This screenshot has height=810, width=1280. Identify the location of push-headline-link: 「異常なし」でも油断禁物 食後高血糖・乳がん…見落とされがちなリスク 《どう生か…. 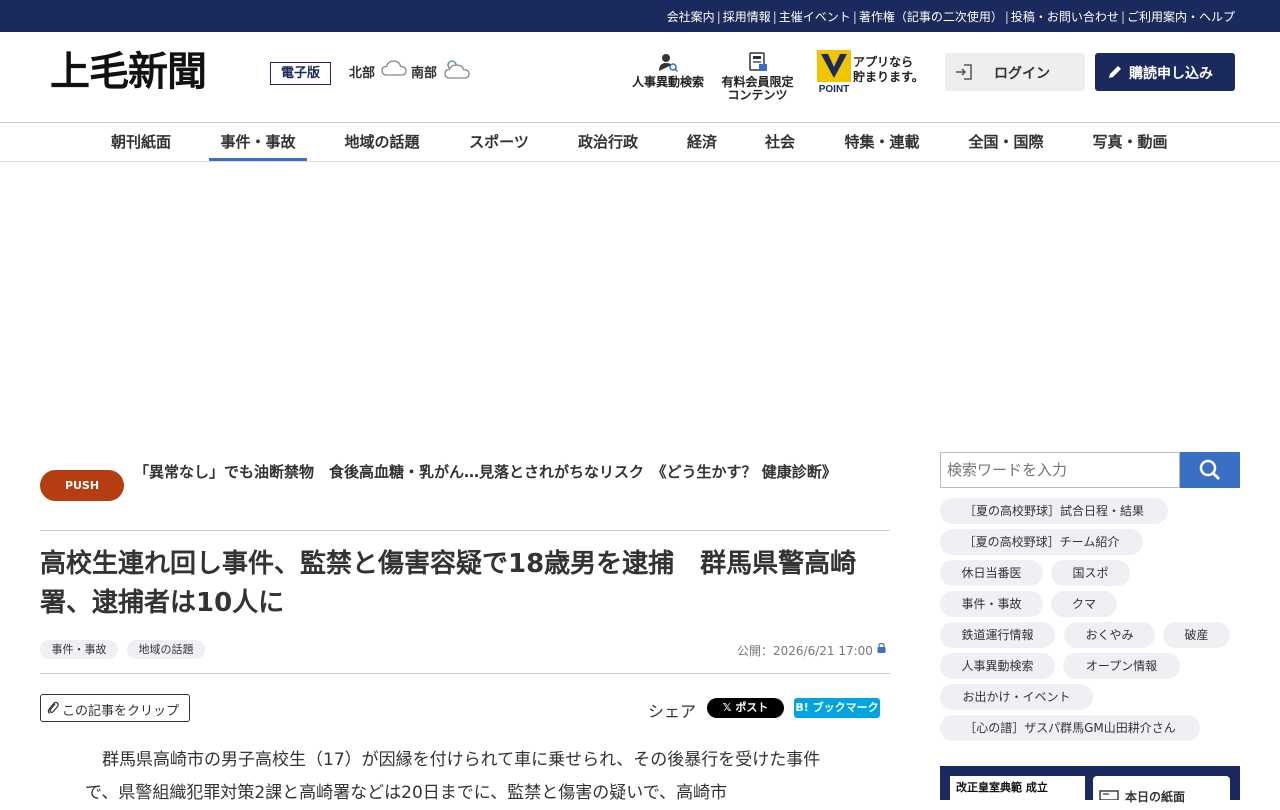
(504, 472).